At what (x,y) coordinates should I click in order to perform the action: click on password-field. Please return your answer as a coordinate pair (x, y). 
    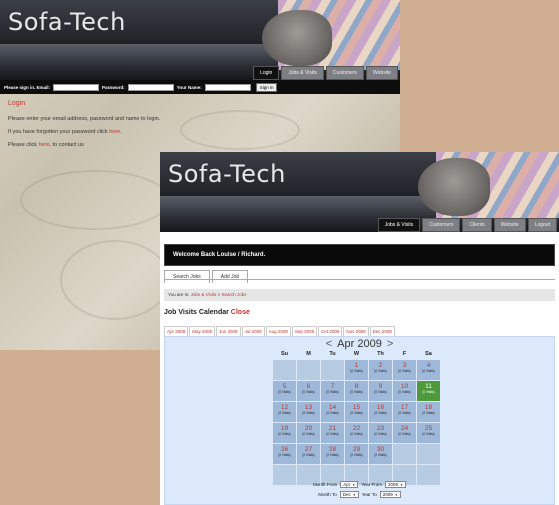
    Looking at the image, I should click on (150, 87).